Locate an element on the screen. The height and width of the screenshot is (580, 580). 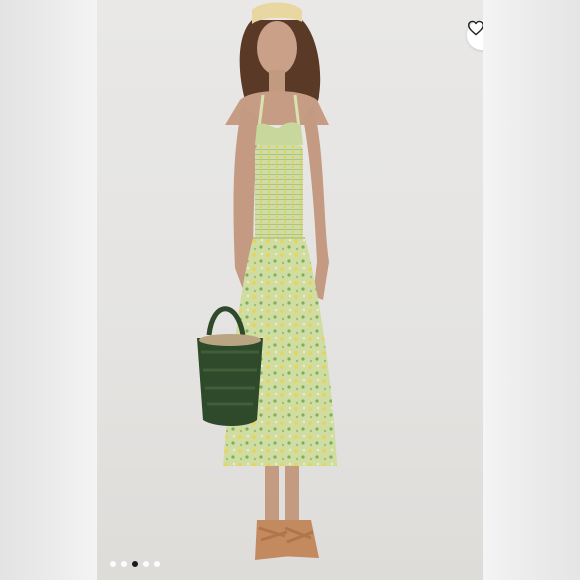
heart-outline-icon is located at coordinates (475, 28).